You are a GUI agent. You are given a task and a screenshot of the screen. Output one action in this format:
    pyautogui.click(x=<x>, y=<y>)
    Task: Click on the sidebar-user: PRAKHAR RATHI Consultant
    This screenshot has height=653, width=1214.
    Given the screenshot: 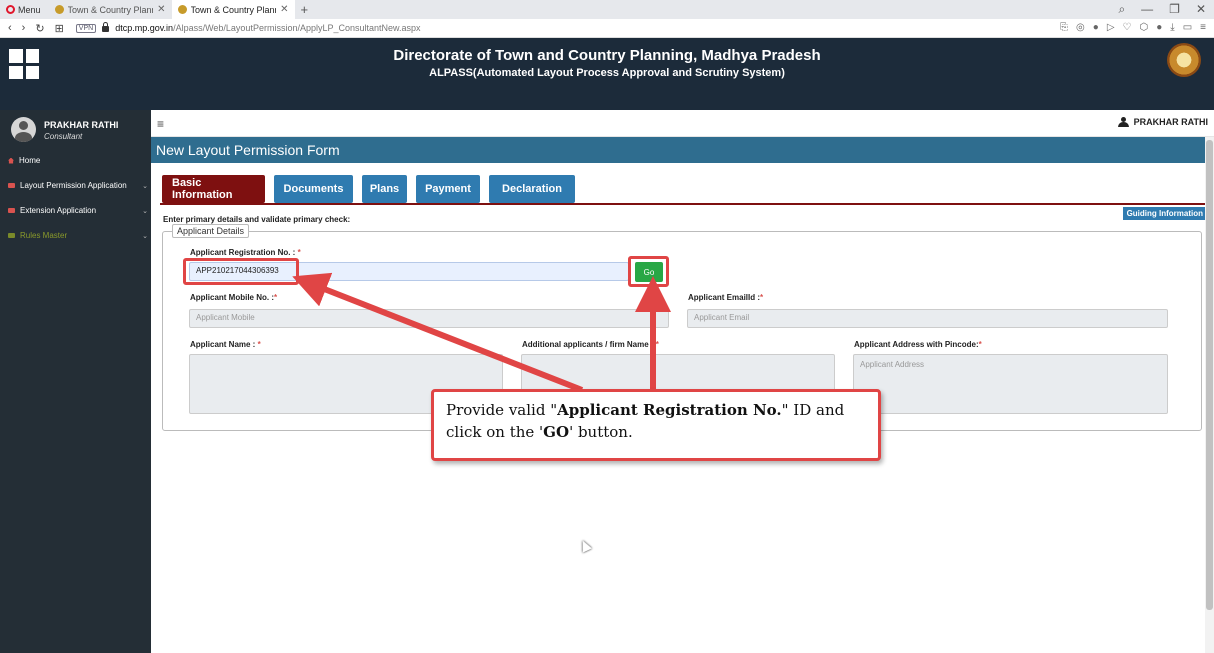 What is the action you would take?
    pyautogui.click(x=64, y=129)
    